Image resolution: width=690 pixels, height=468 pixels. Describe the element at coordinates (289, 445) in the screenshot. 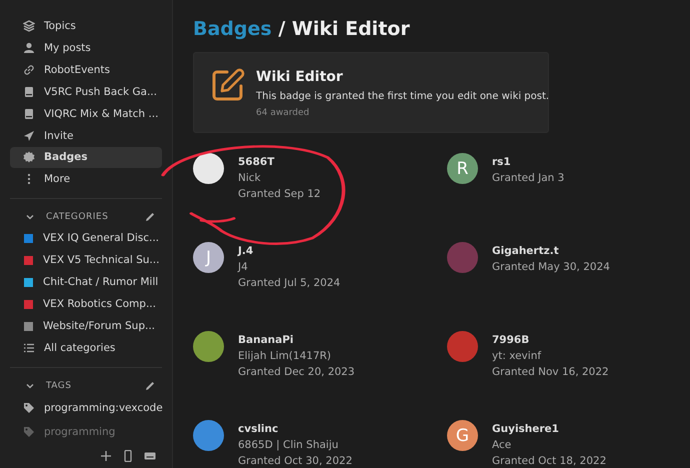

I see `user-full-name: 6865D | Clin Shaiju` at that location.